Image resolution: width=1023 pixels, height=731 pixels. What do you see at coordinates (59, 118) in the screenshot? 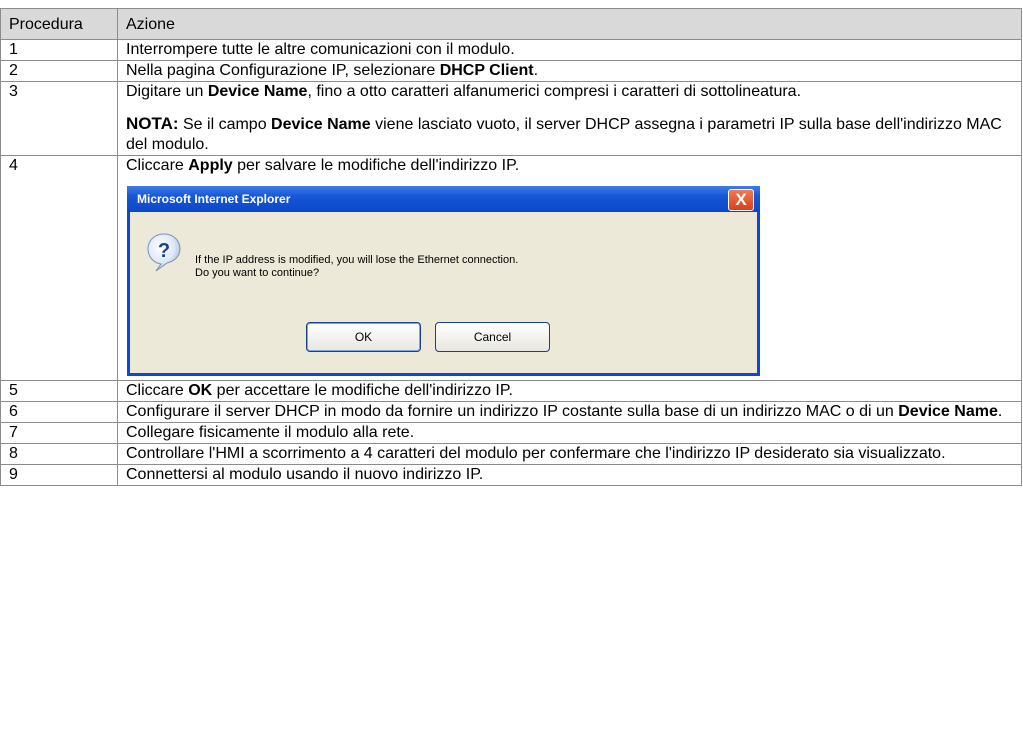
I see `step-number: 3` at bounding box center [59, 118].